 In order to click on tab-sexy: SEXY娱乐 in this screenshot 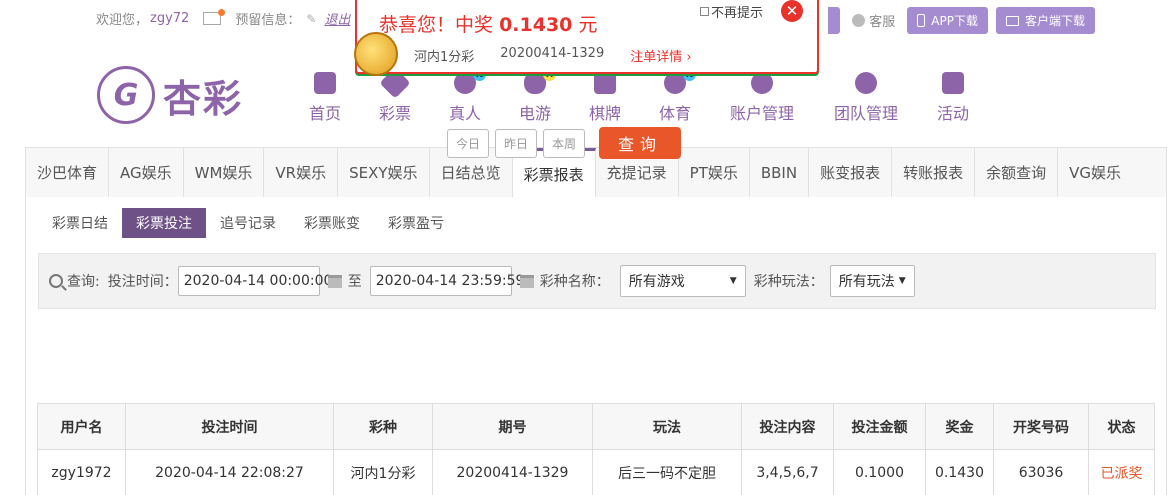, I will do `click(384, 172)`.